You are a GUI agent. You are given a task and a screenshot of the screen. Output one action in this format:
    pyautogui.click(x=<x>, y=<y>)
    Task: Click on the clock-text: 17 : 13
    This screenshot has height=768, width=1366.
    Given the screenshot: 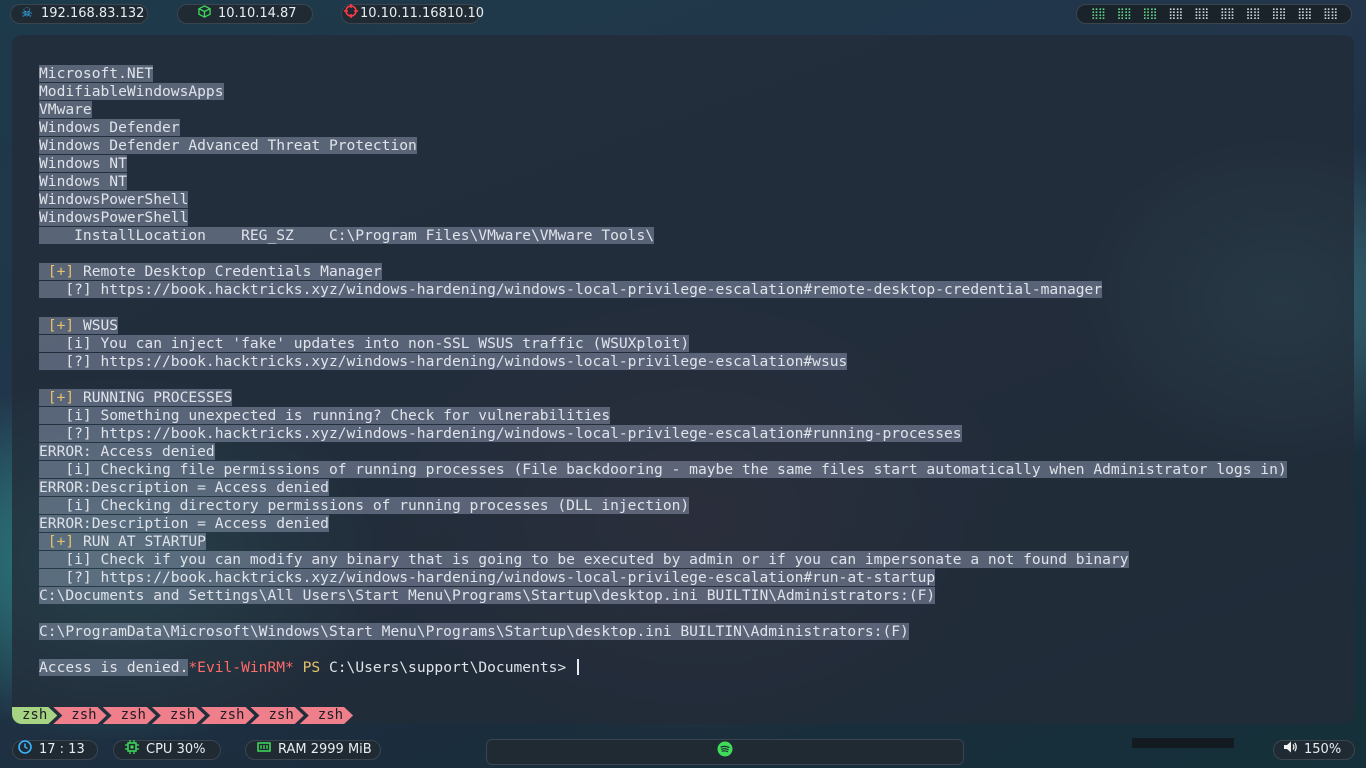 What is the action you would take?
    pyautogui.click(x=62, y=749)
    